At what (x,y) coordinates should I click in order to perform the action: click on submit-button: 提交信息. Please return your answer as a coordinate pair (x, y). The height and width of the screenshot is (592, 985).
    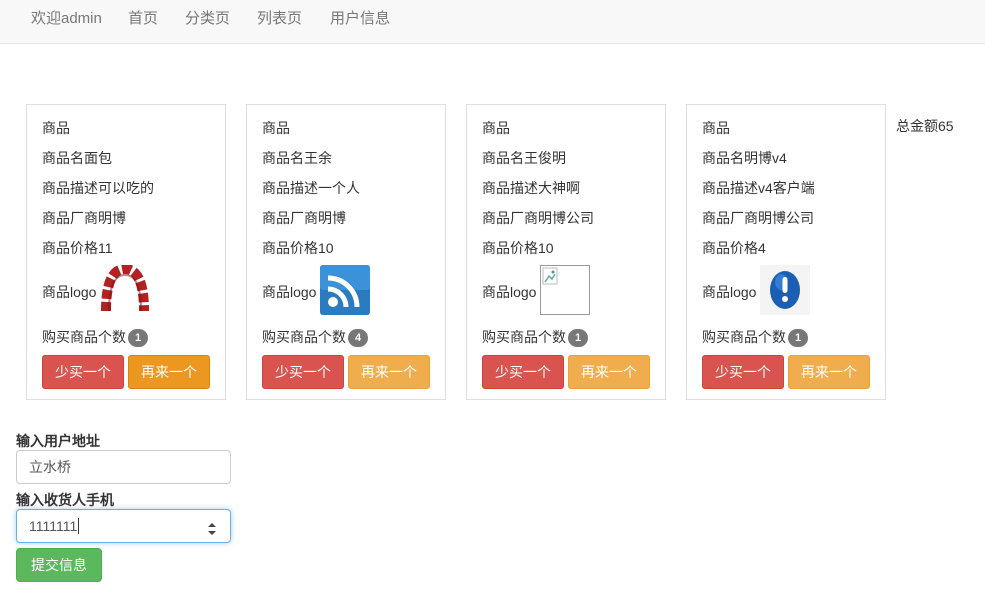
    Looking at the image, I should click on (59, 565).